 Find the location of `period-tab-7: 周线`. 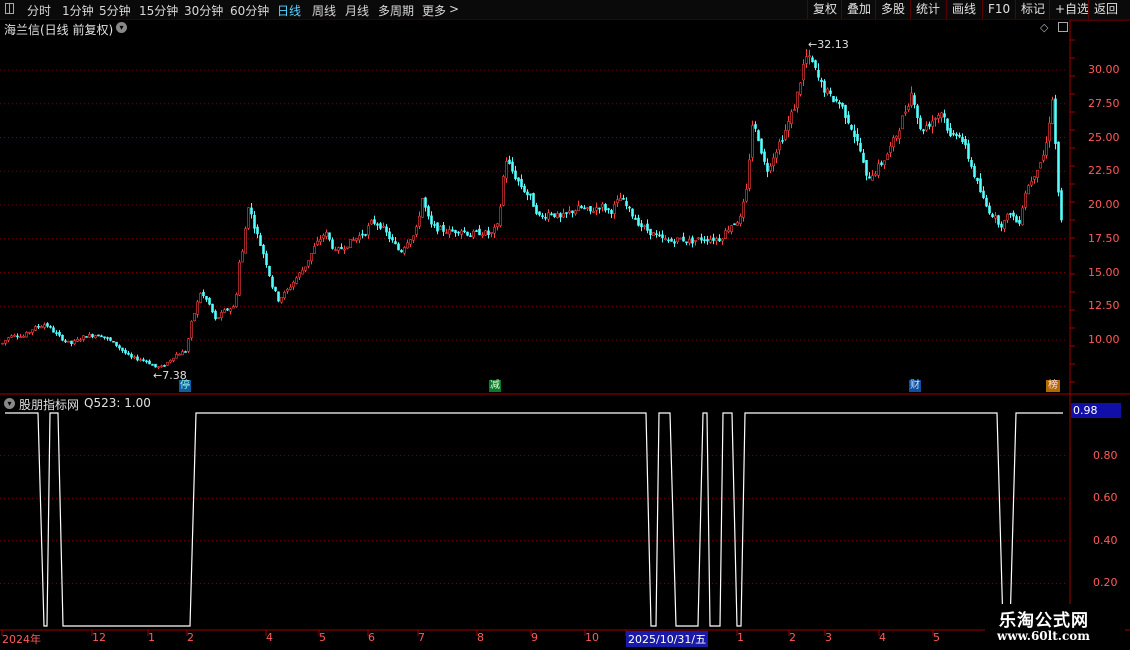

period-tab-7: 周线 is located at coordinates (324, 10).